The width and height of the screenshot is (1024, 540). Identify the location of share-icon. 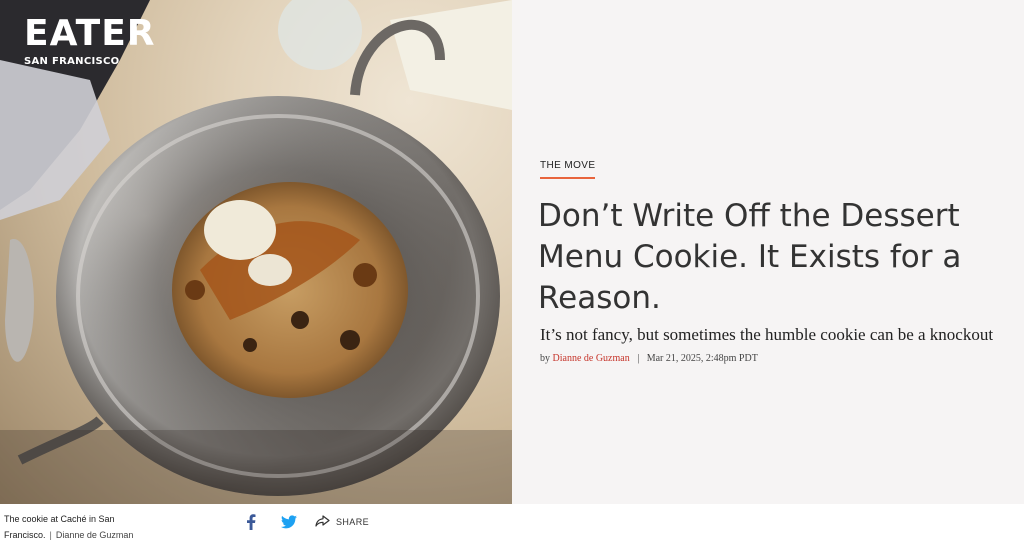
(322, 521).